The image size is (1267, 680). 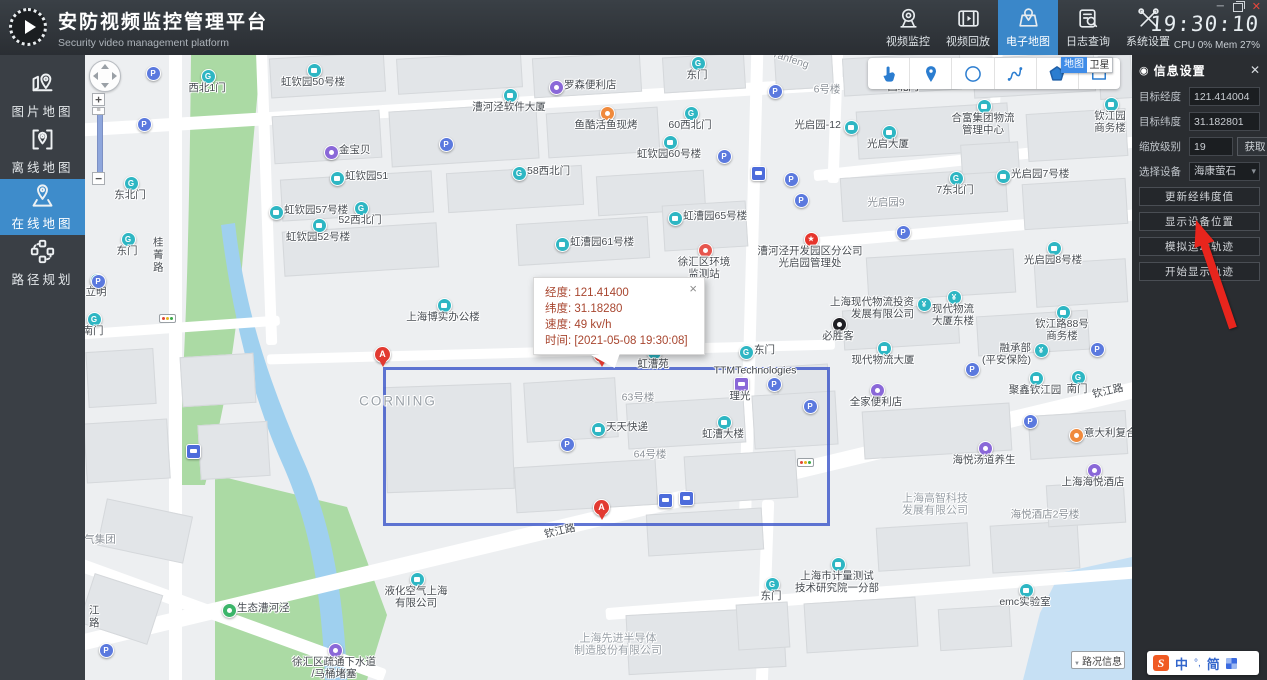 I want to click on start-show-track-button: 开始显示轨迹, so click(x=1199, y=271).